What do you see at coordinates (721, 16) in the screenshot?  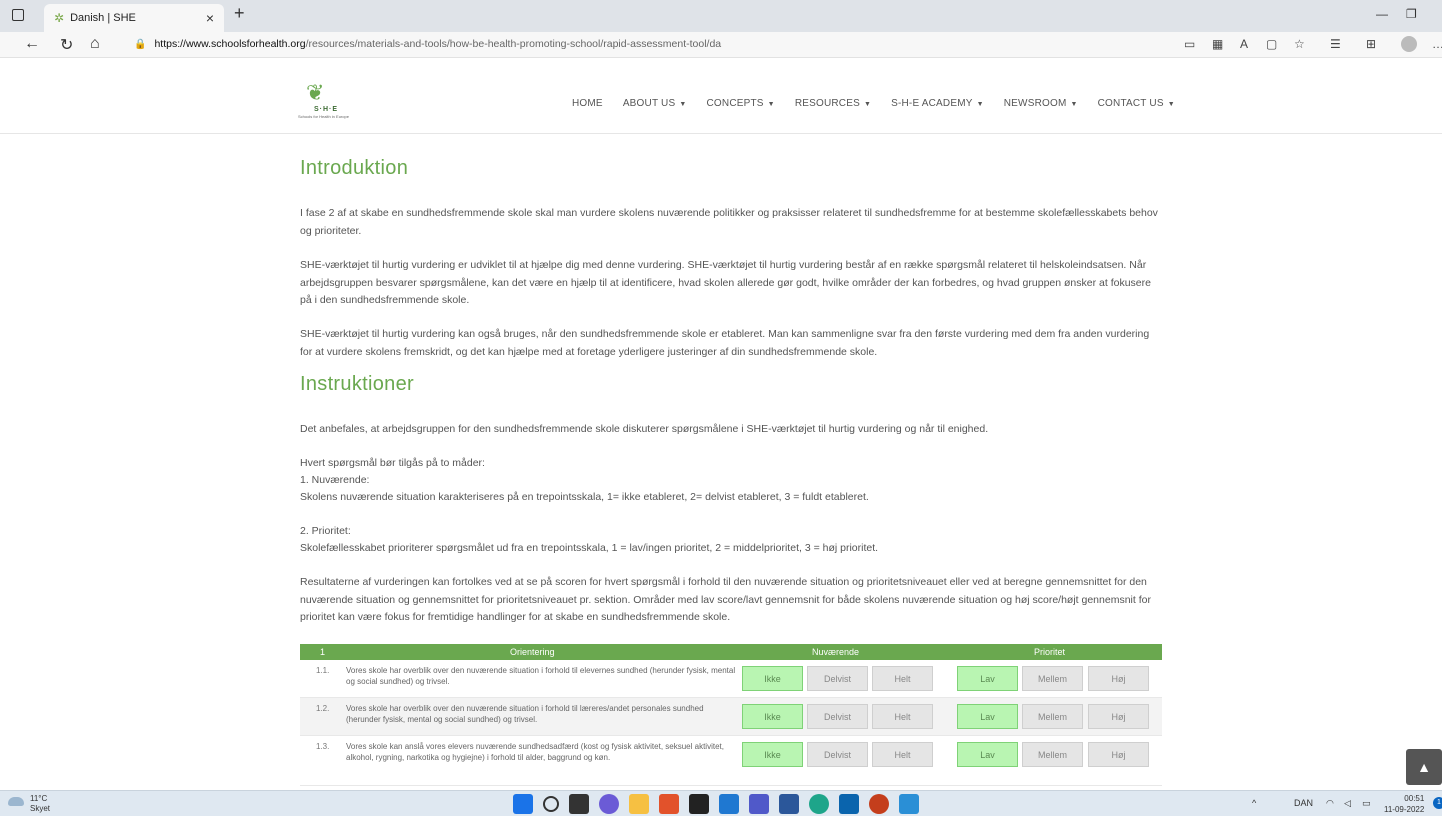 I see `browser-tab-bar: ✲ Danish | SHE × + — ❐` at bounding box center [721, 16].